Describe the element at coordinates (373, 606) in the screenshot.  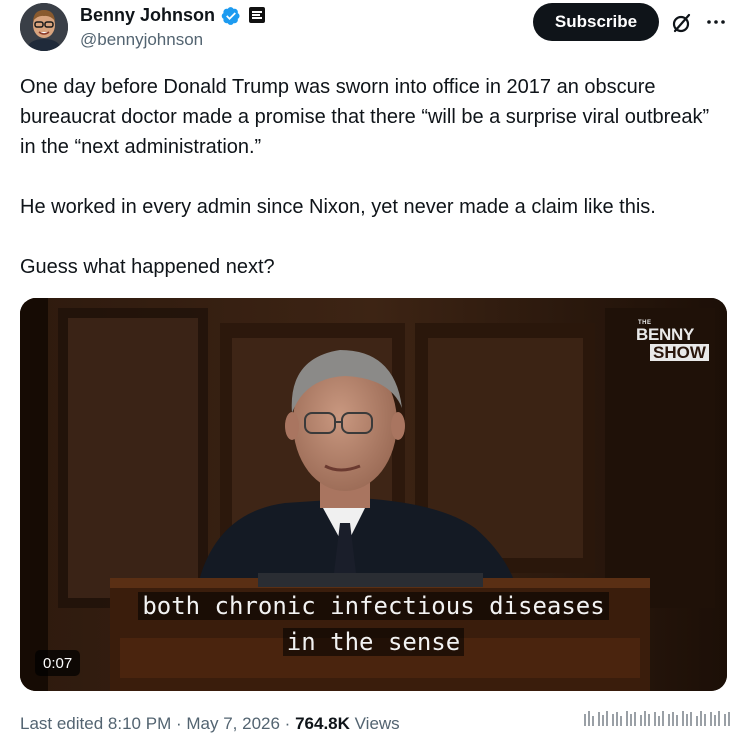
I see `caption-line: both chronic infectious diseases` at that location.